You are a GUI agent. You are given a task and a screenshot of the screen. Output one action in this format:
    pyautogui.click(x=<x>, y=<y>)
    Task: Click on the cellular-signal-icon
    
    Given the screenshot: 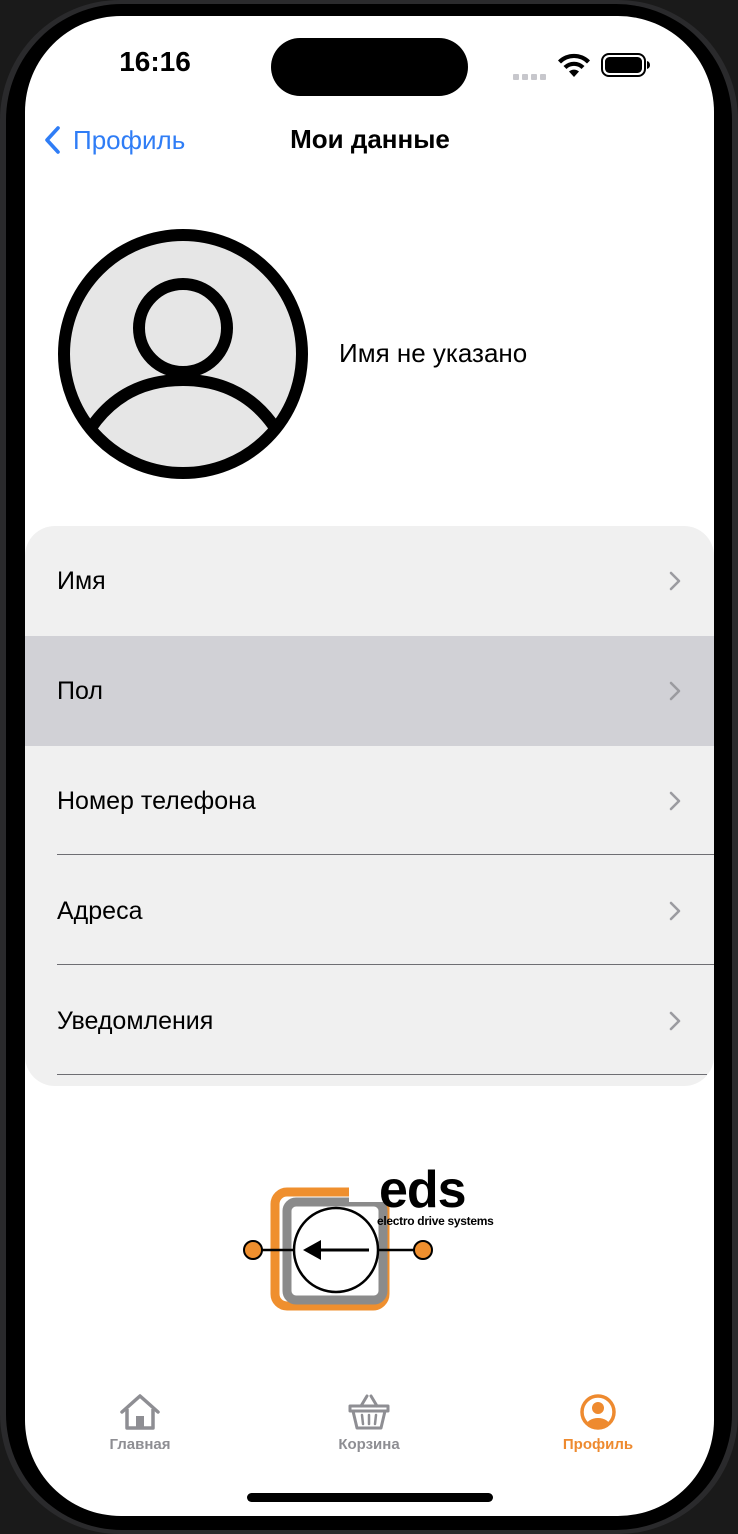 What is the action you would take?
    pyautogui.click(x=531, y=76)
    